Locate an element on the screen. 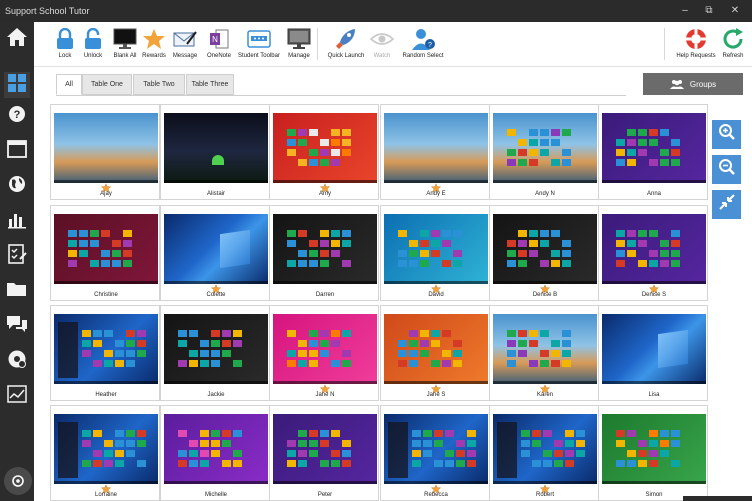 Image resolution: width=752 pixels, height=501 pixels. student-card: Colette is located at coordinates (215, 253).